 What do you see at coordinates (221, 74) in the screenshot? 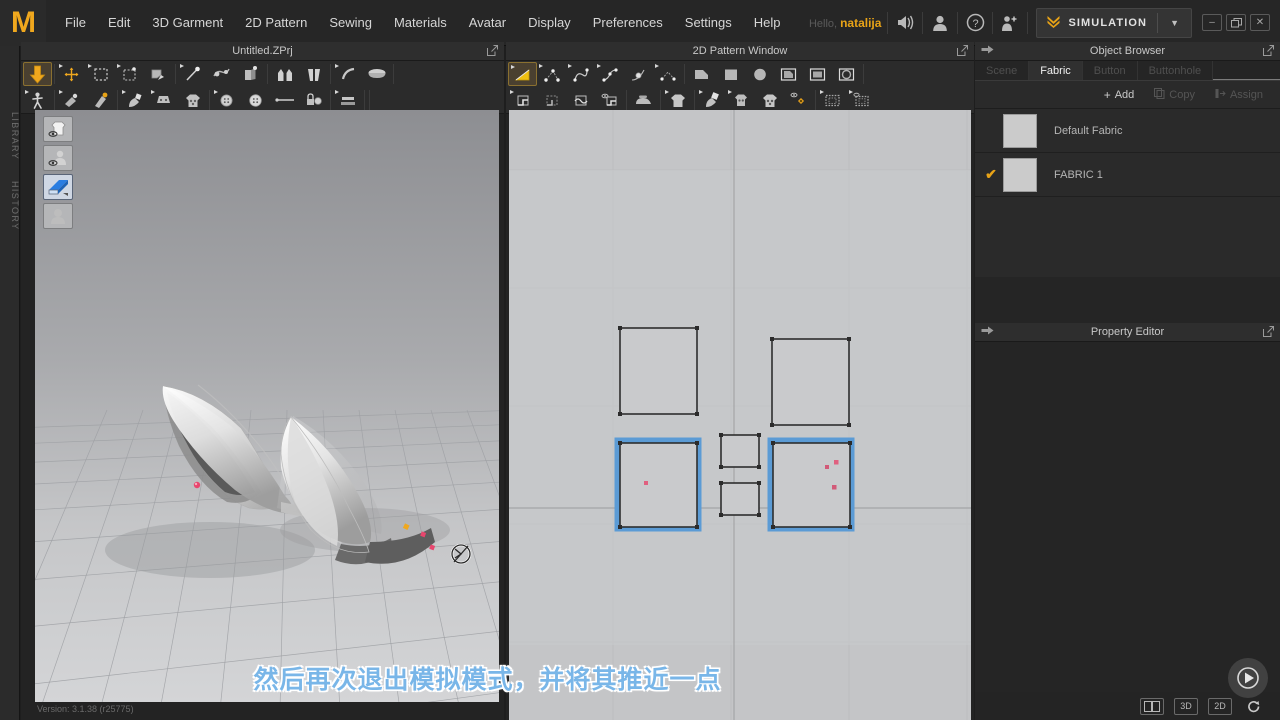
I see `sewing-tool` at bounding box center [221, 74].